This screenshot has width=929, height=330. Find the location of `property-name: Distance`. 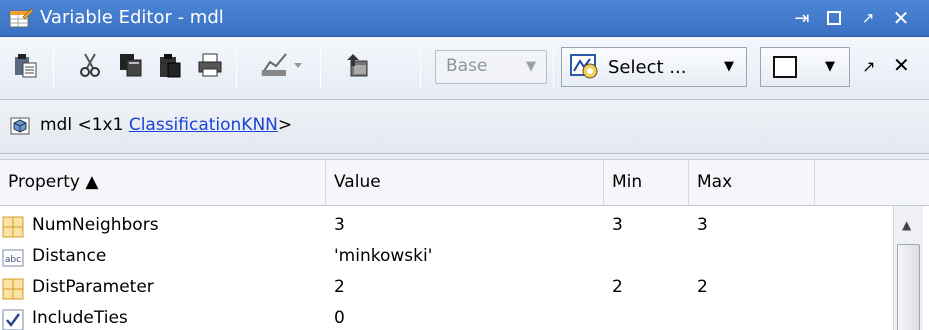

property-name: Distance is located at coordinates (69, 256).